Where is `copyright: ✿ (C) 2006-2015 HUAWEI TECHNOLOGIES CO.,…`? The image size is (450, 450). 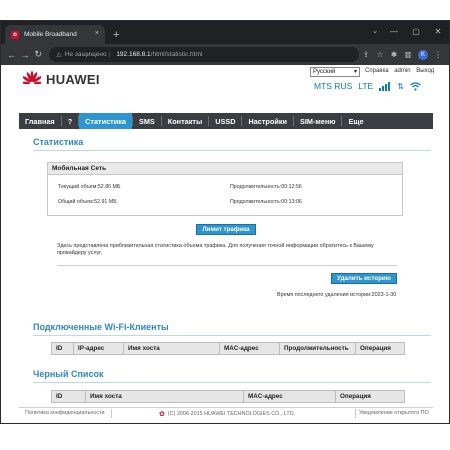 copyright: ✿ (C) 2006-2015 HUAWEI TECHNOLOGIES CO.,… is located at coordinates (227, 414).